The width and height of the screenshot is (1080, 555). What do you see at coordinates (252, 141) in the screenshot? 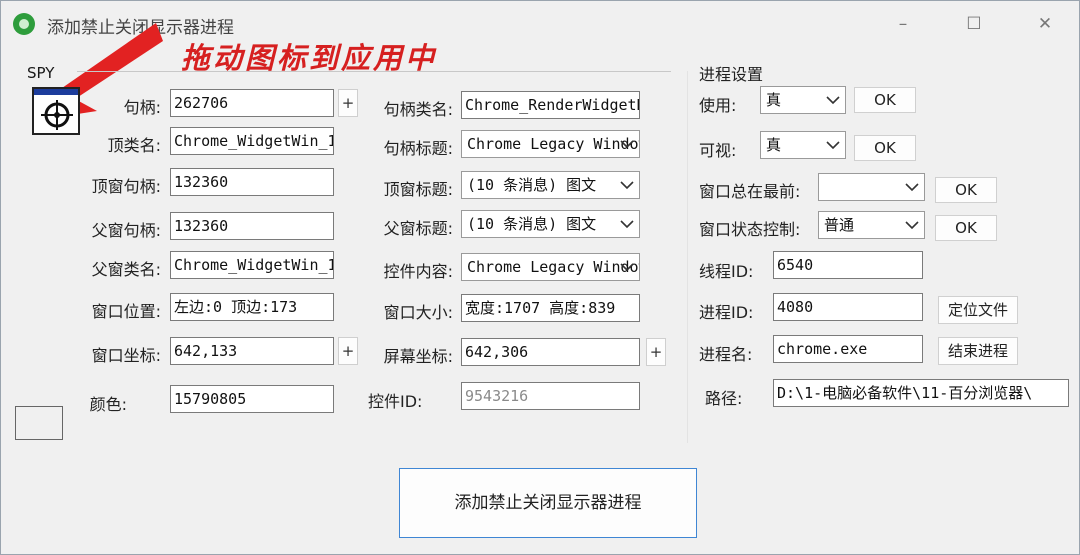
I see `top-class-field: Chrome_WidgetWin_1` at bounding box center [252, 141].